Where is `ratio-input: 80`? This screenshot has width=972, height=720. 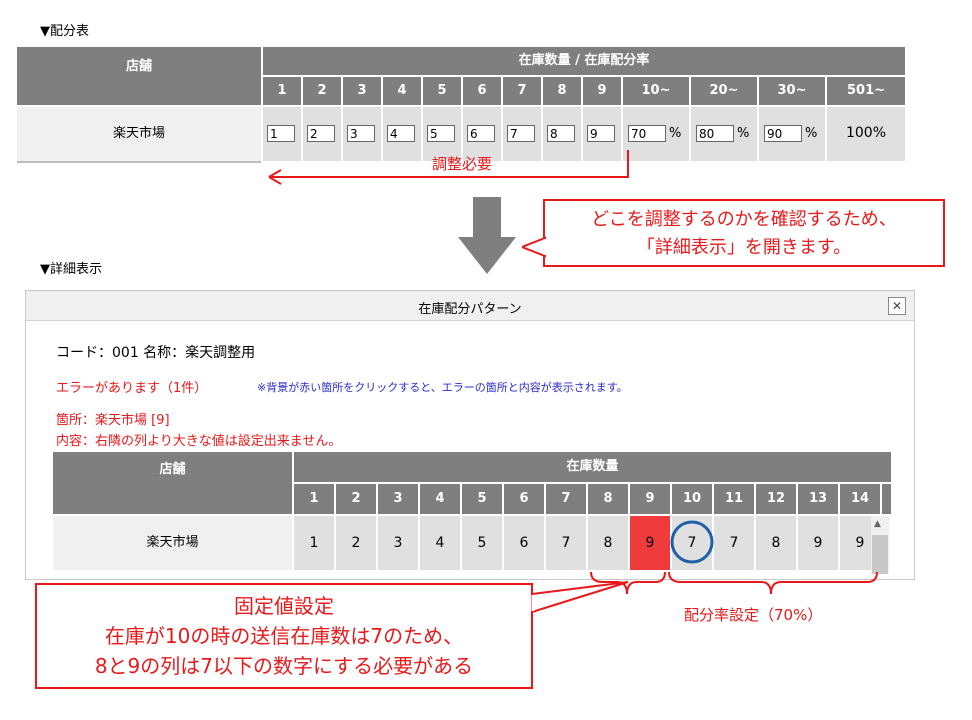 ratio-input: 80 is located at coordinates (715, 133).